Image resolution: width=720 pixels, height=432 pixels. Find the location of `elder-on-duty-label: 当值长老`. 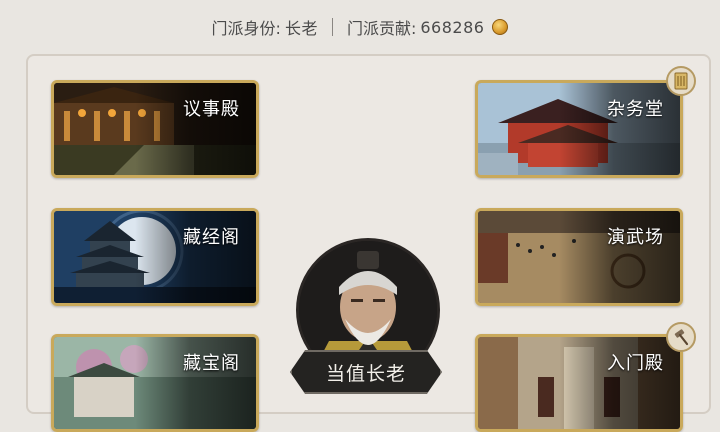

elder-on-duty-label: 当值长老 is located at coordinates (365, 373).